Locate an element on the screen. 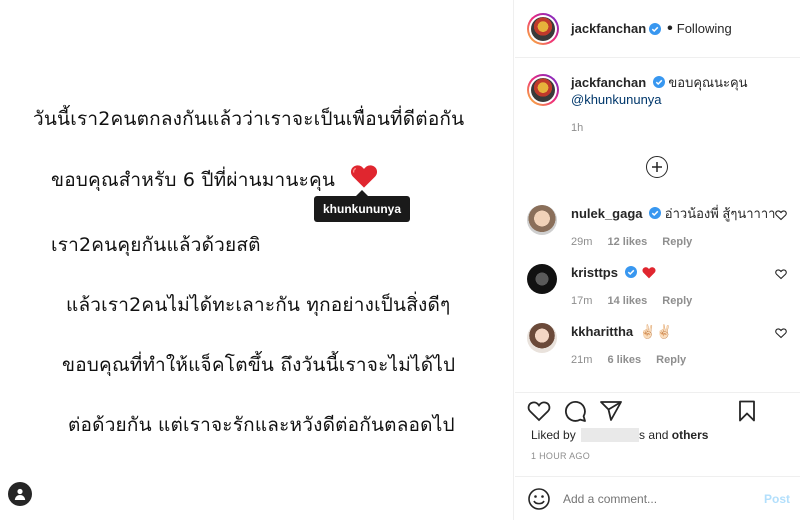 Image resolution: width=800 pixels, height=520 pixels. comment-likes: 12 likes is located at coordinates (627, 242).